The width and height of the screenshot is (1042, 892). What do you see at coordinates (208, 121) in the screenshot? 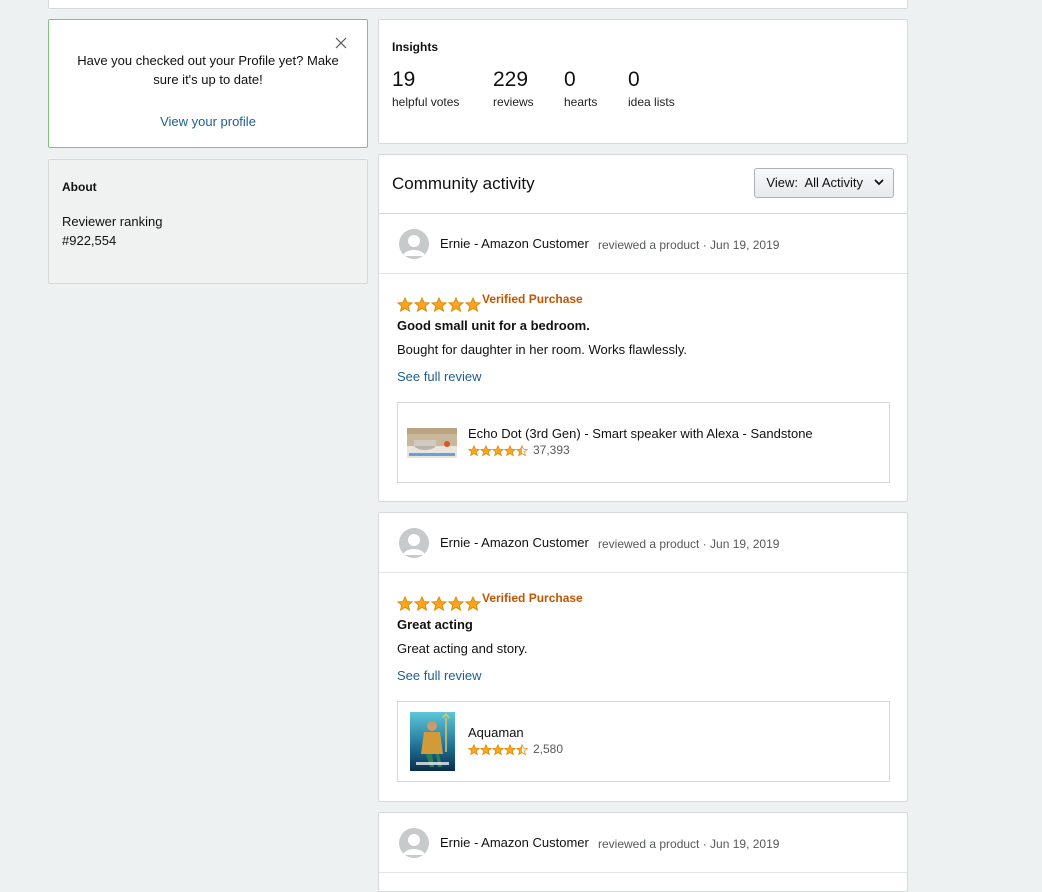
I see `view-profile-link: View your profile` at bounding box center [208, 121].